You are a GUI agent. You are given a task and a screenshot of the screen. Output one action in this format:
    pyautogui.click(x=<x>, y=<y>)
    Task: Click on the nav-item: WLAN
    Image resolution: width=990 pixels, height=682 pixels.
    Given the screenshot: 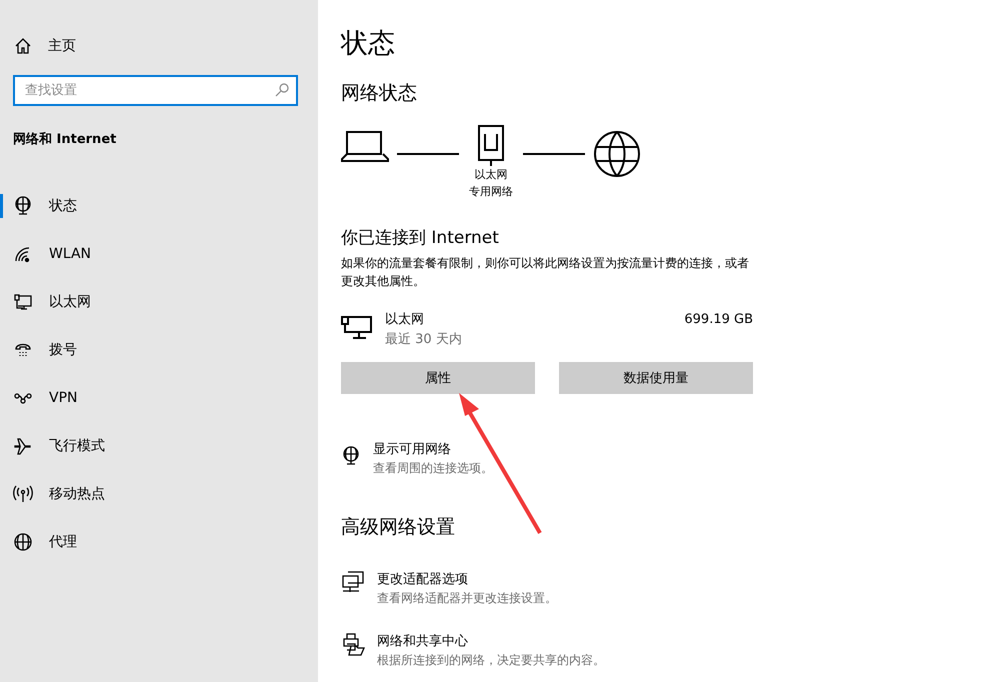 What is the action you would take?
    pyautogui.click(x=159, y=254)
    